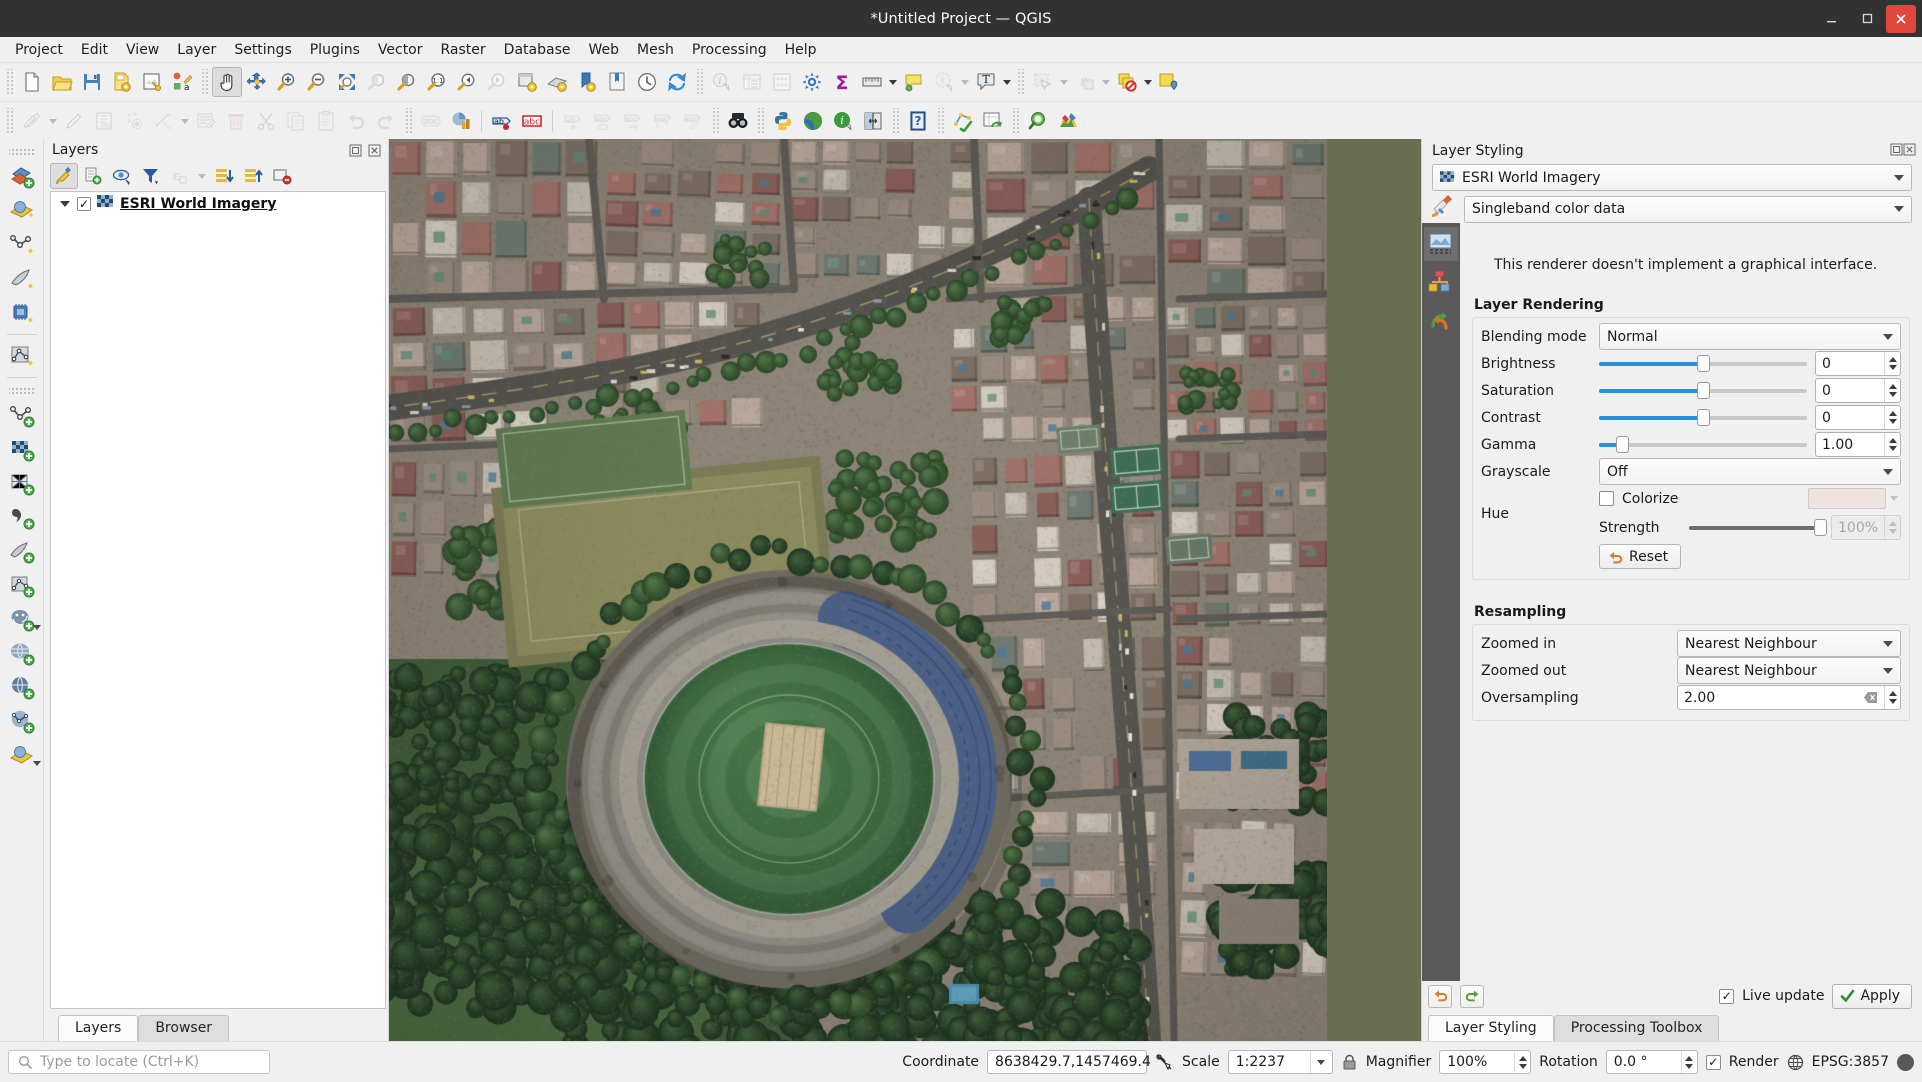 This screenshot has width=1922, height=1082. Describe the element at coordinates (1440, 996) in the screenshot. I see `undo-icon` at that location.